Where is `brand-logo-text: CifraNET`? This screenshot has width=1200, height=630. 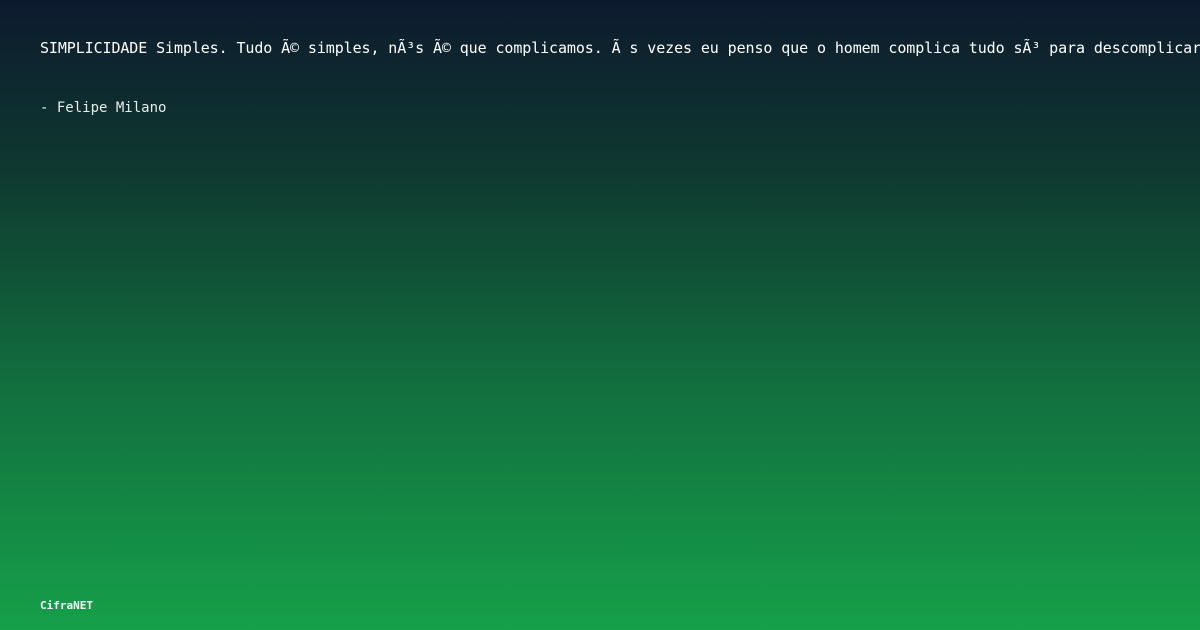 brand-logo-text: CifraNET is located at coordinates (66, 605).